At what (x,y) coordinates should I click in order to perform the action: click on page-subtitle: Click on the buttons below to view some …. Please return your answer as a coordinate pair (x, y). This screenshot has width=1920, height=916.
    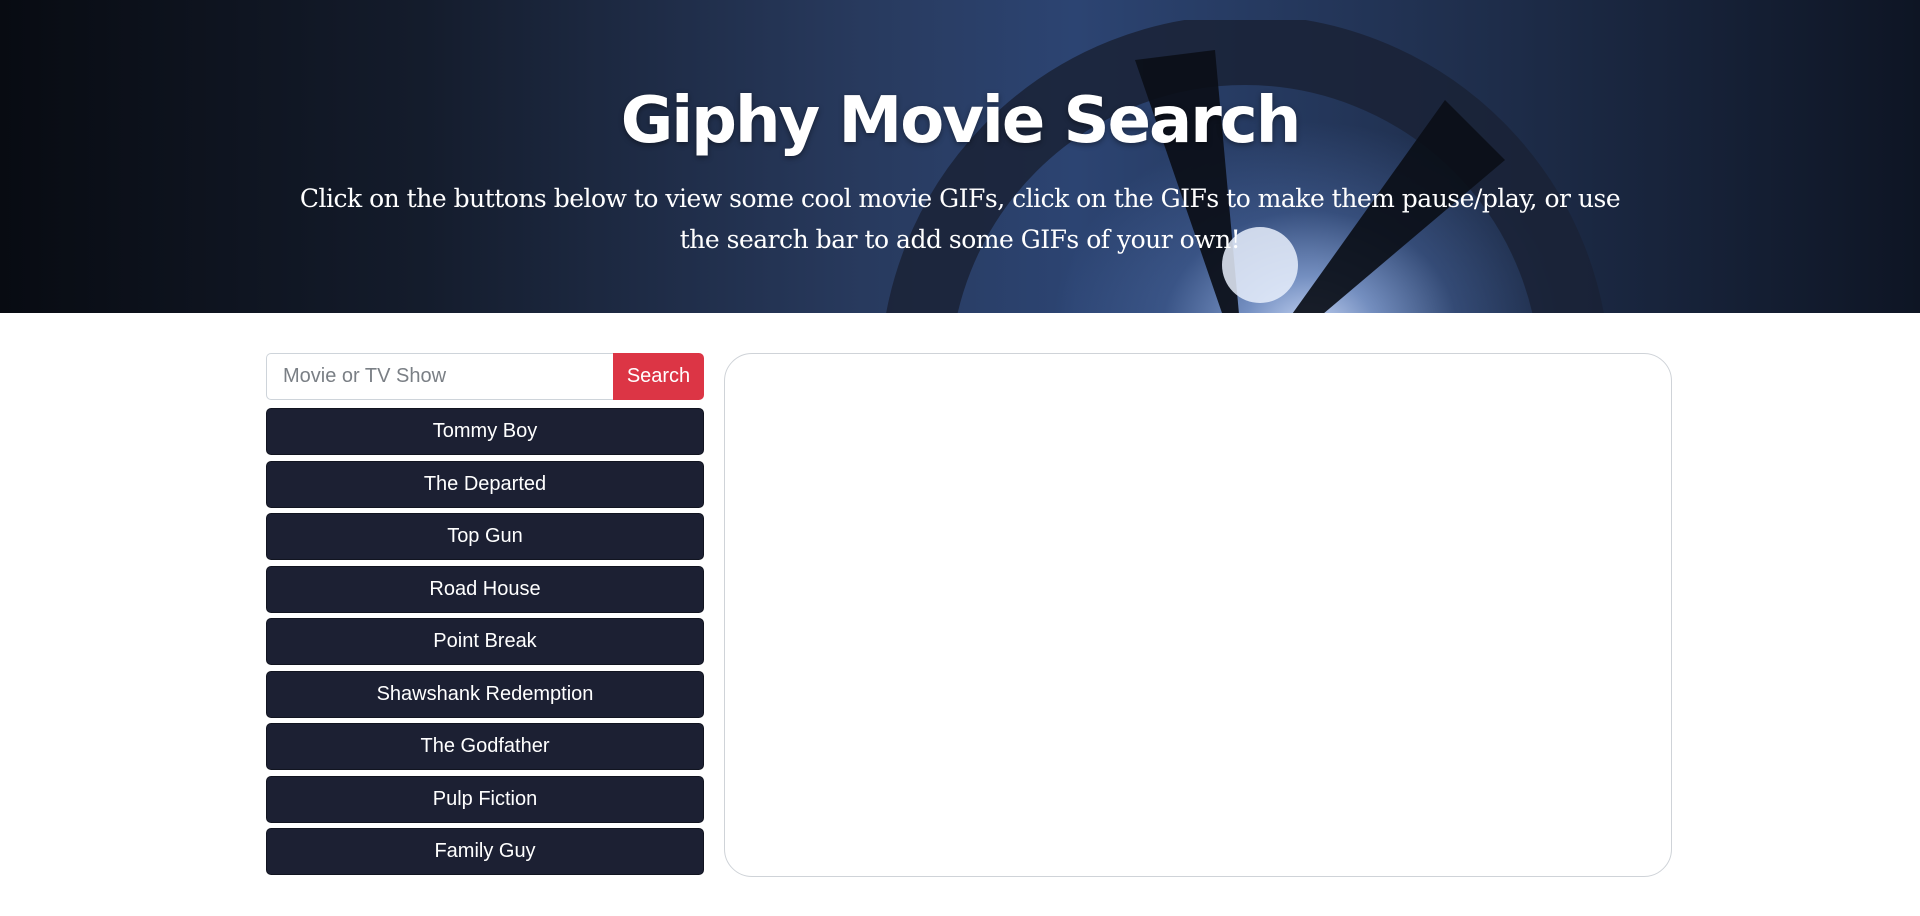
    Looking at the image, I should click on (960, 219).